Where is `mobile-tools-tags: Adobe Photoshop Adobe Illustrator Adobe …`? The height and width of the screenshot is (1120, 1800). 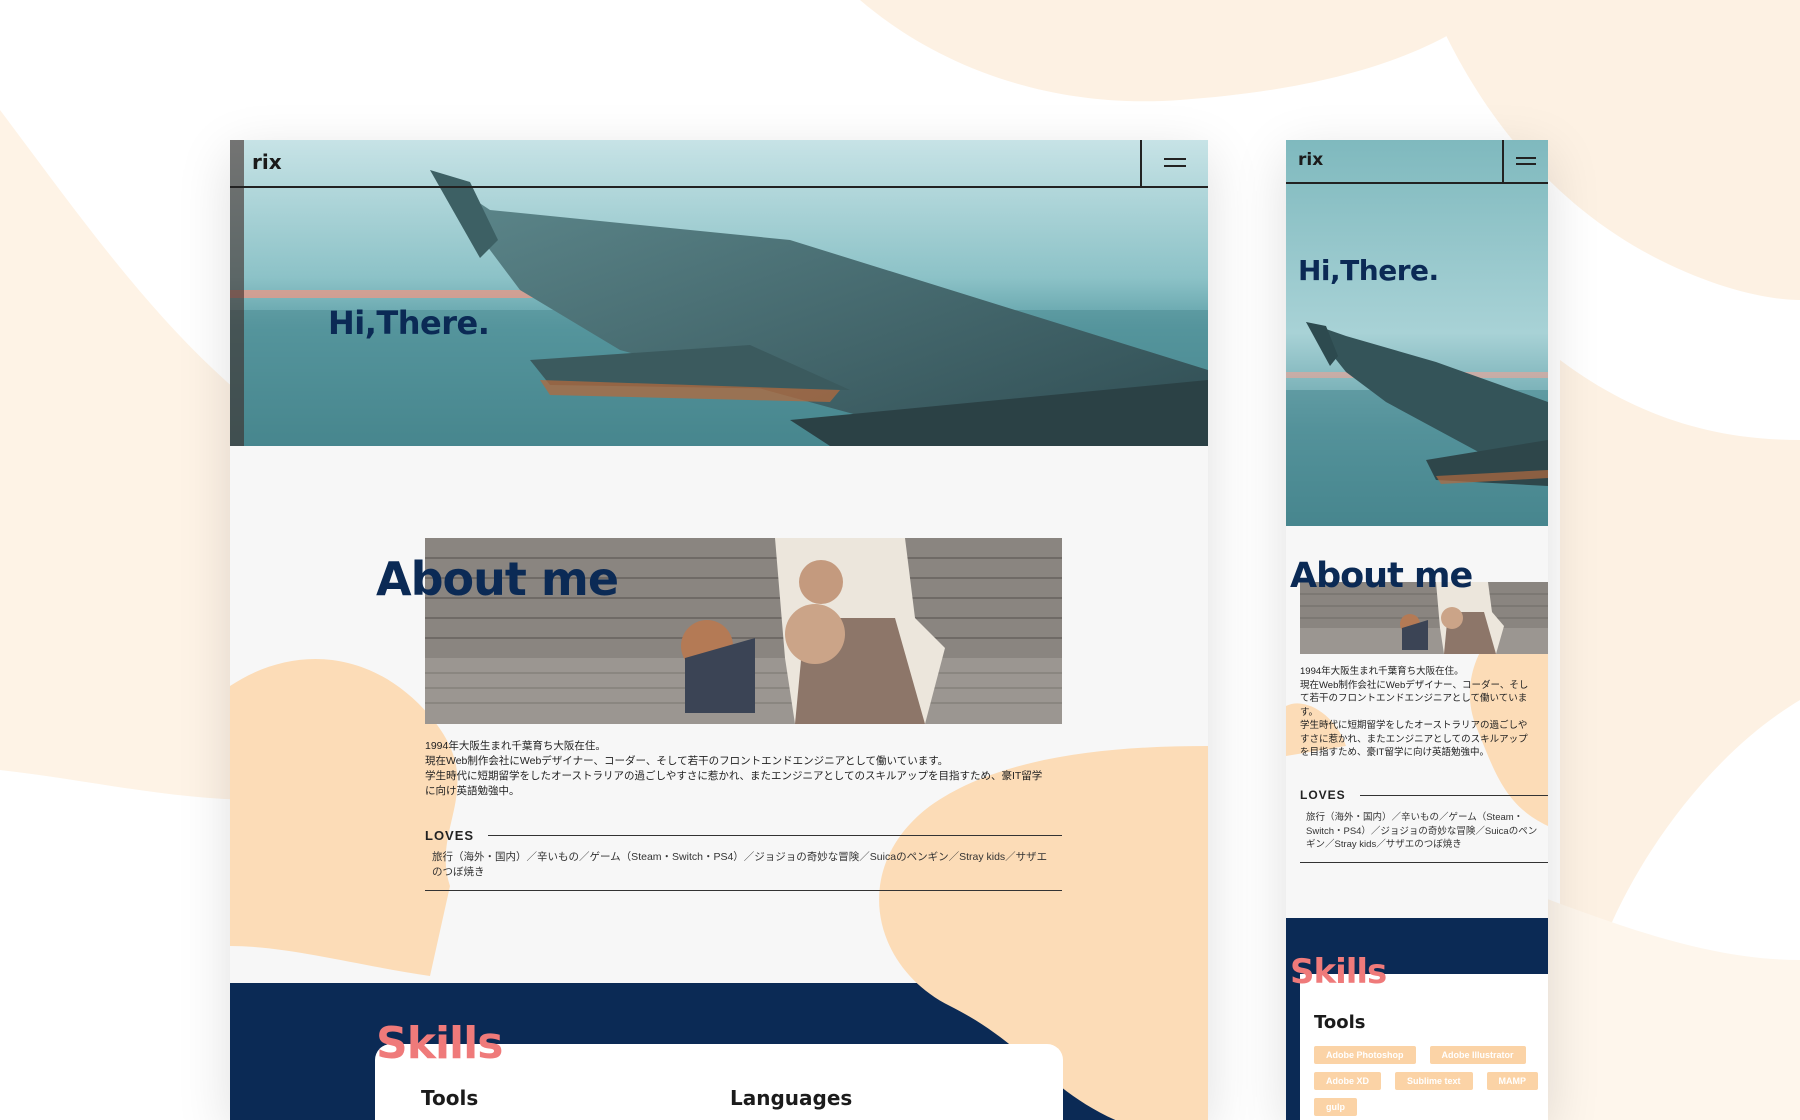
mobile-tools-tags: Adobe Photoshop Adobe Illustrator Adobe … is located at coordinates (1428, 1081).